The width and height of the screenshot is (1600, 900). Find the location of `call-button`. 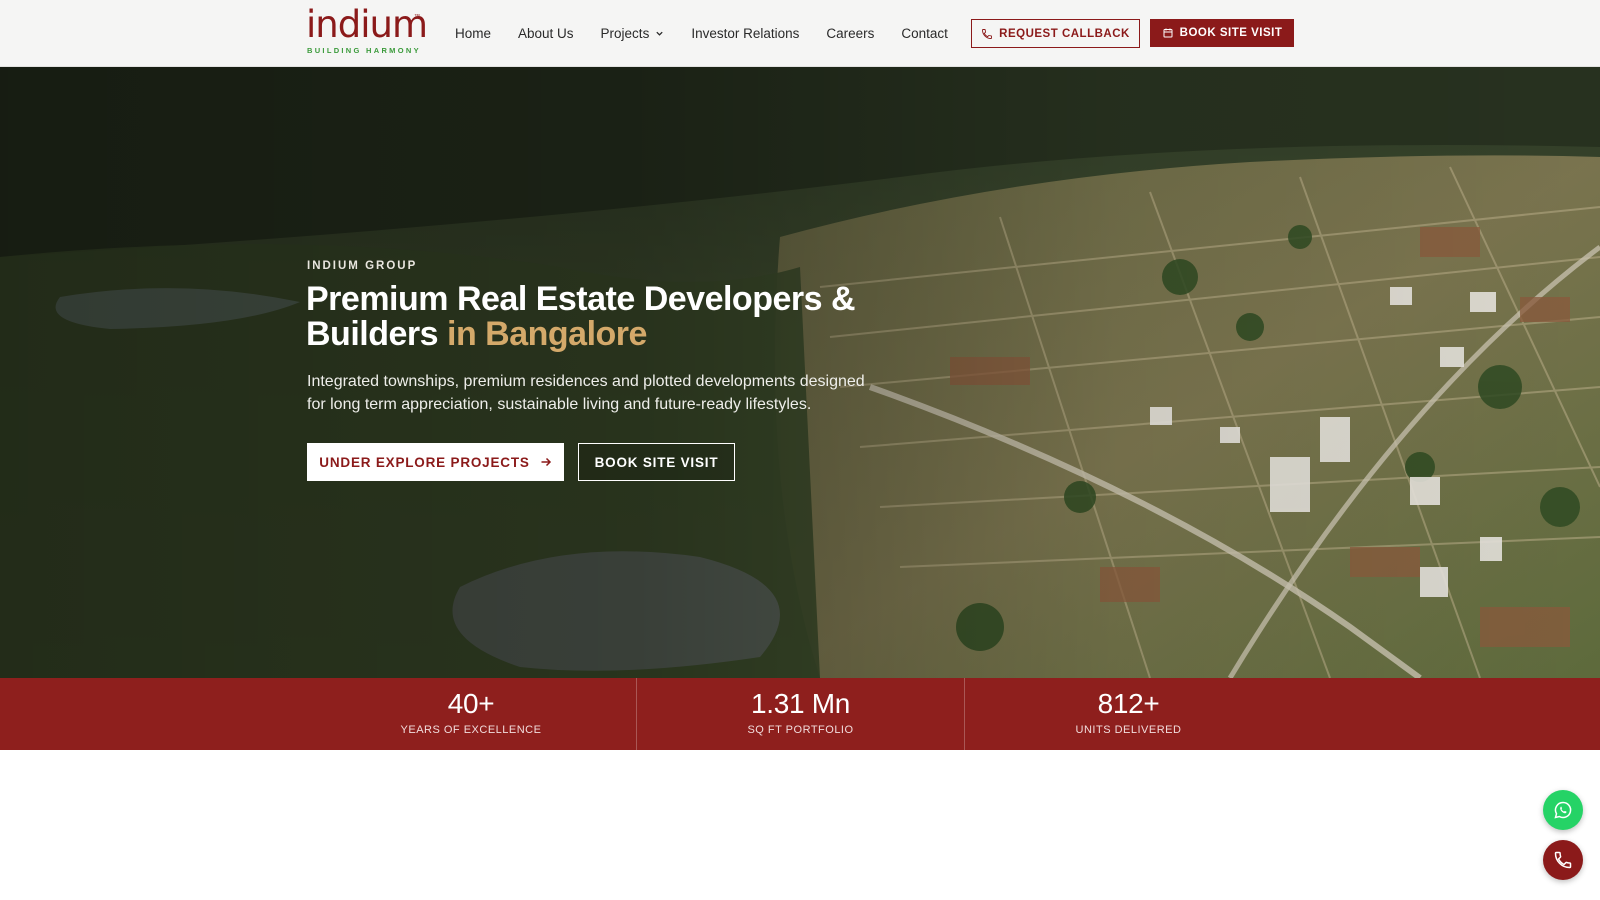

call-button is located at coordinates (1563, 860).